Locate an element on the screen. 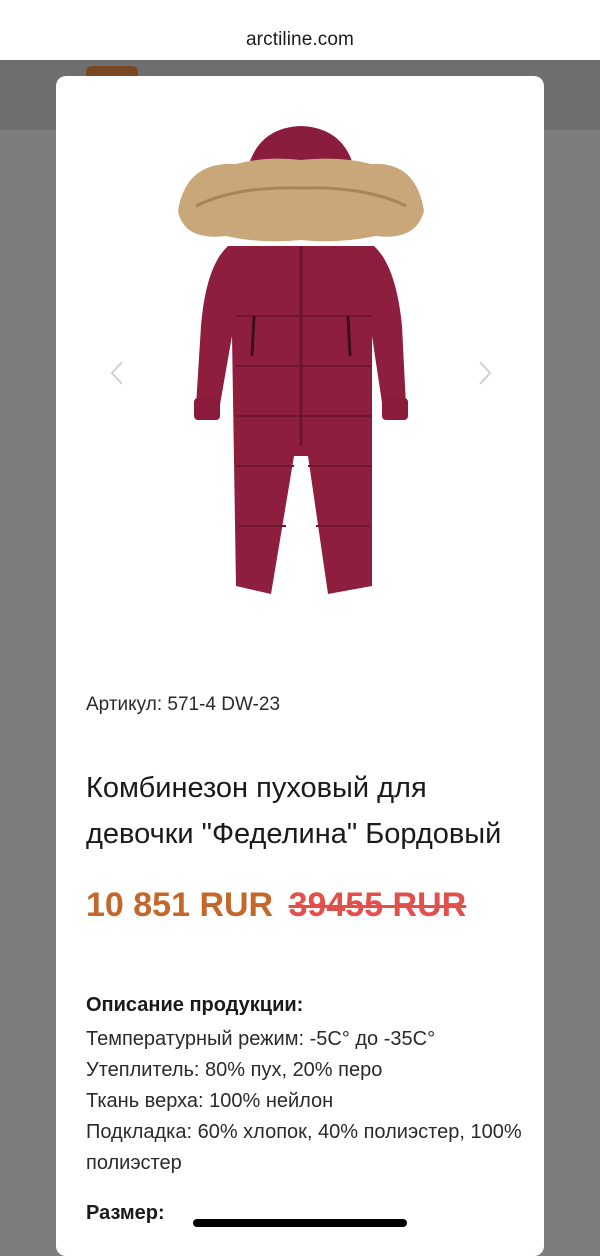  description-line: Ткань верха: 100% нейлон is located at coordinates (210, 1101).